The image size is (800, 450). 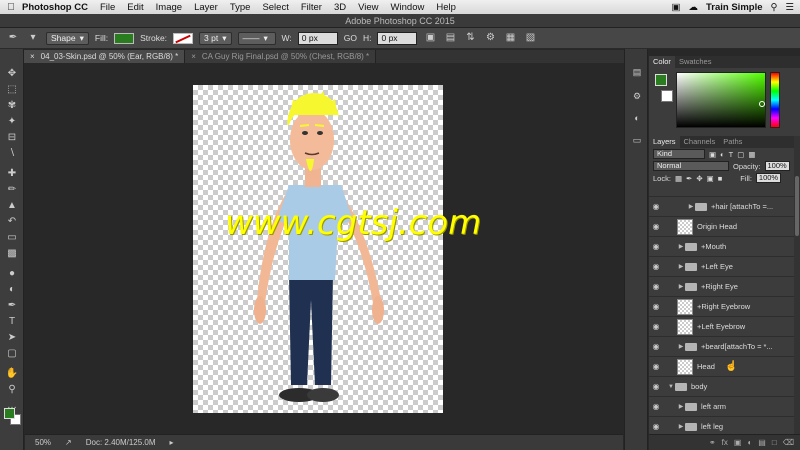 What do you see at coordinates (637, 96) in the screenshot?
I see `properties-panel-icon: ⚙` at bounding box center [637, 96].